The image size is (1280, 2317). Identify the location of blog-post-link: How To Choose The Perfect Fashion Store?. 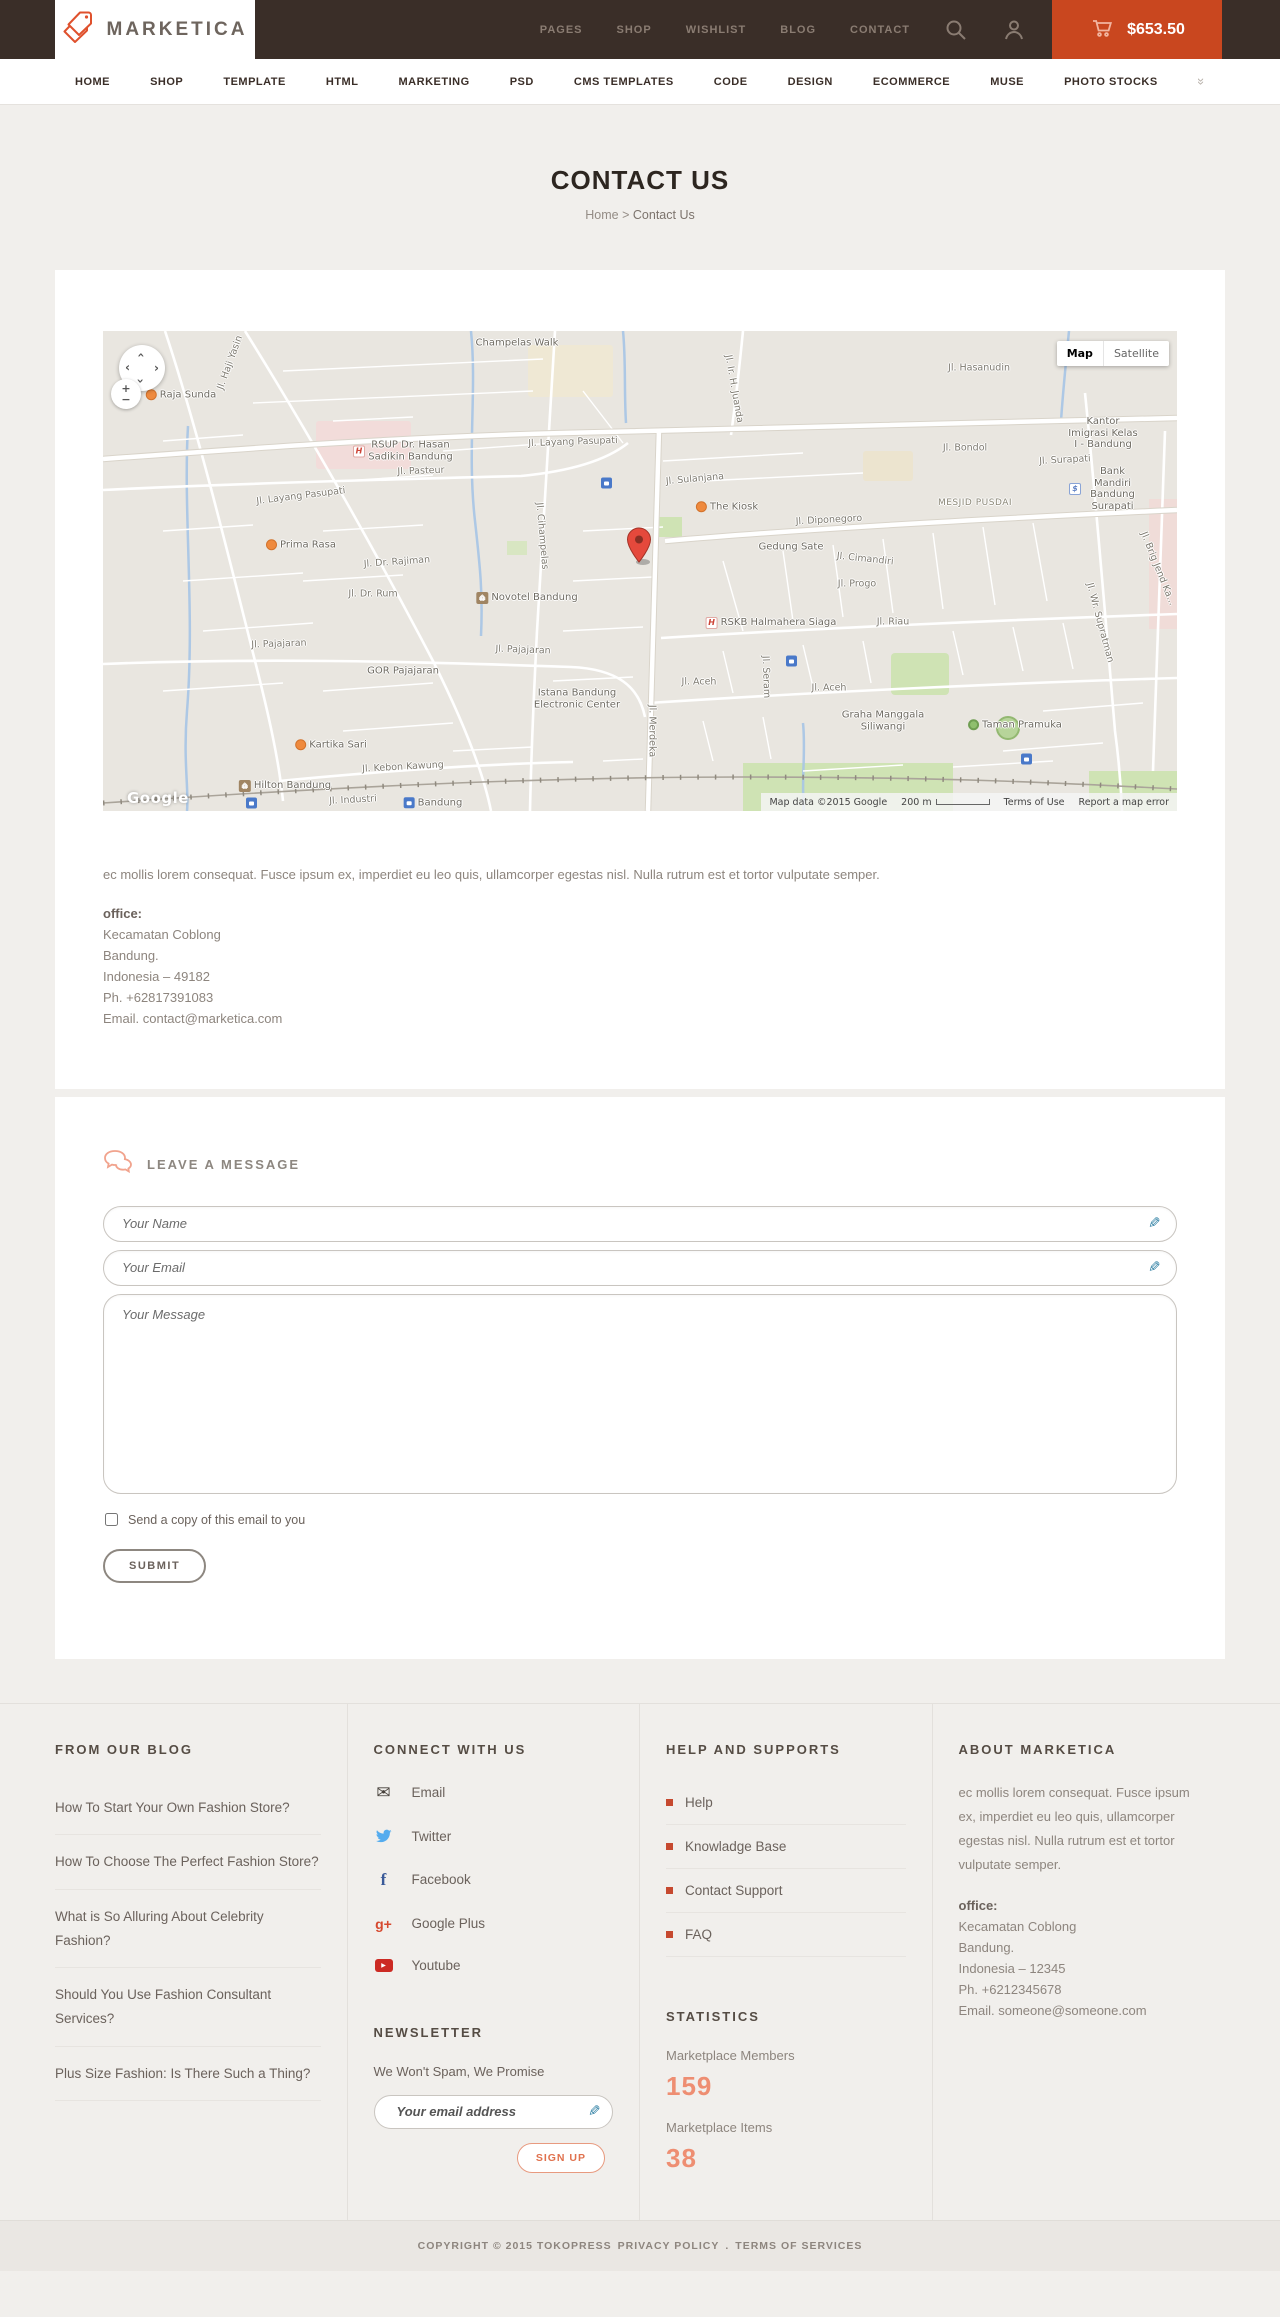
(188, 1863).